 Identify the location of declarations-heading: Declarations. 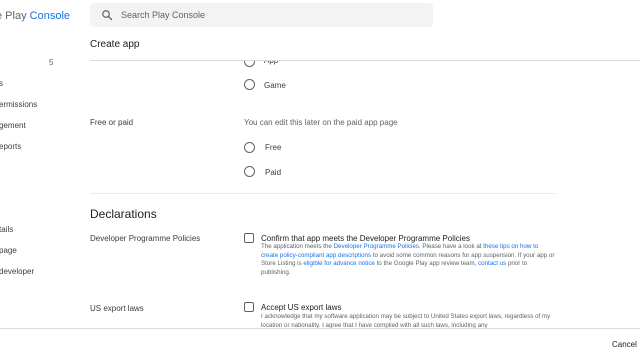
(123, 214).